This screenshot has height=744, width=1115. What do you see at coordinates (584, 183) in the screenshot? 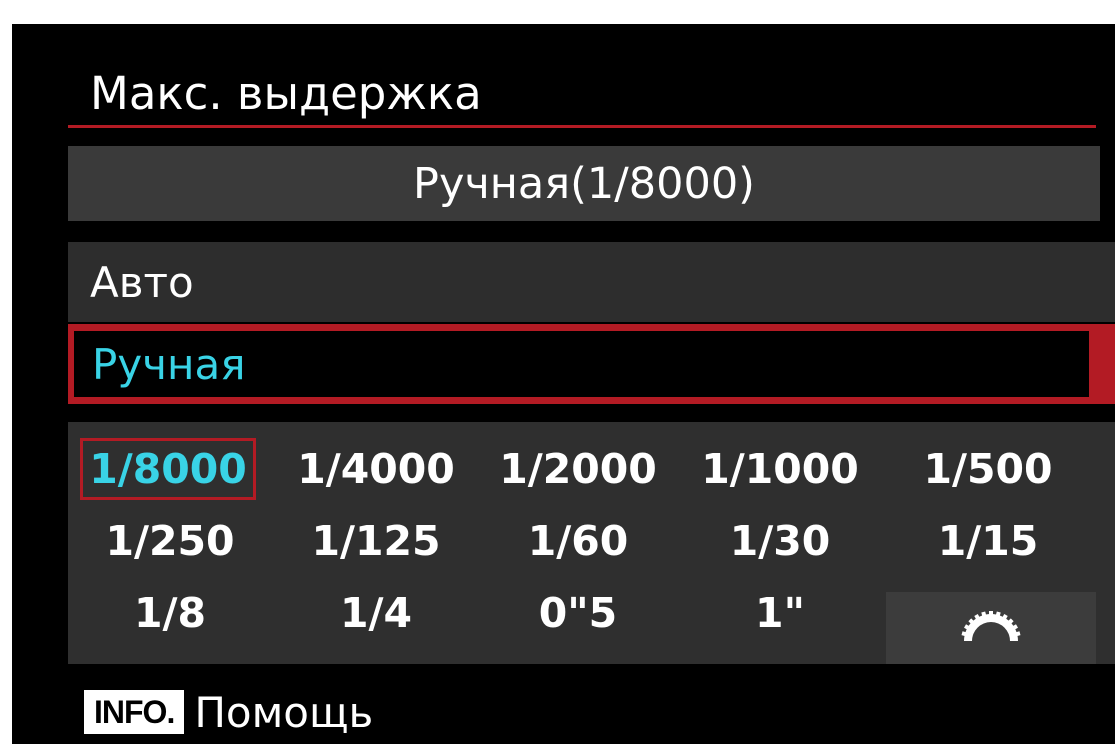
I see `current-setting-display: Ручная(1/8000)` at bounding box center [584, 183].